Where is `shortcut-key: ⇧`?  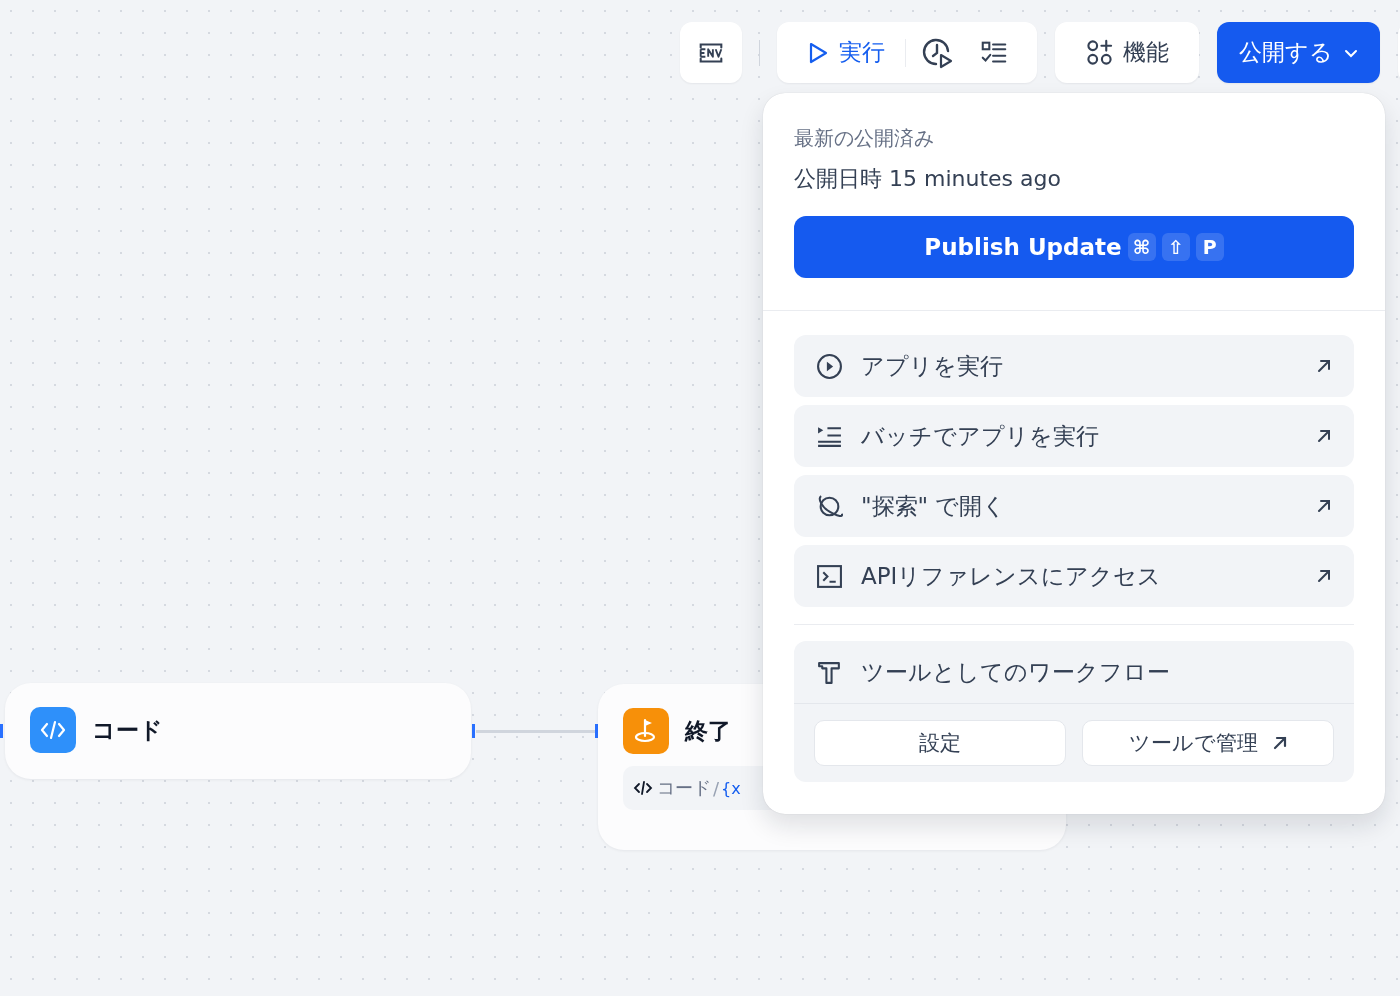 shortcut-key: ⇧ is located at coordinates (1175, 247).